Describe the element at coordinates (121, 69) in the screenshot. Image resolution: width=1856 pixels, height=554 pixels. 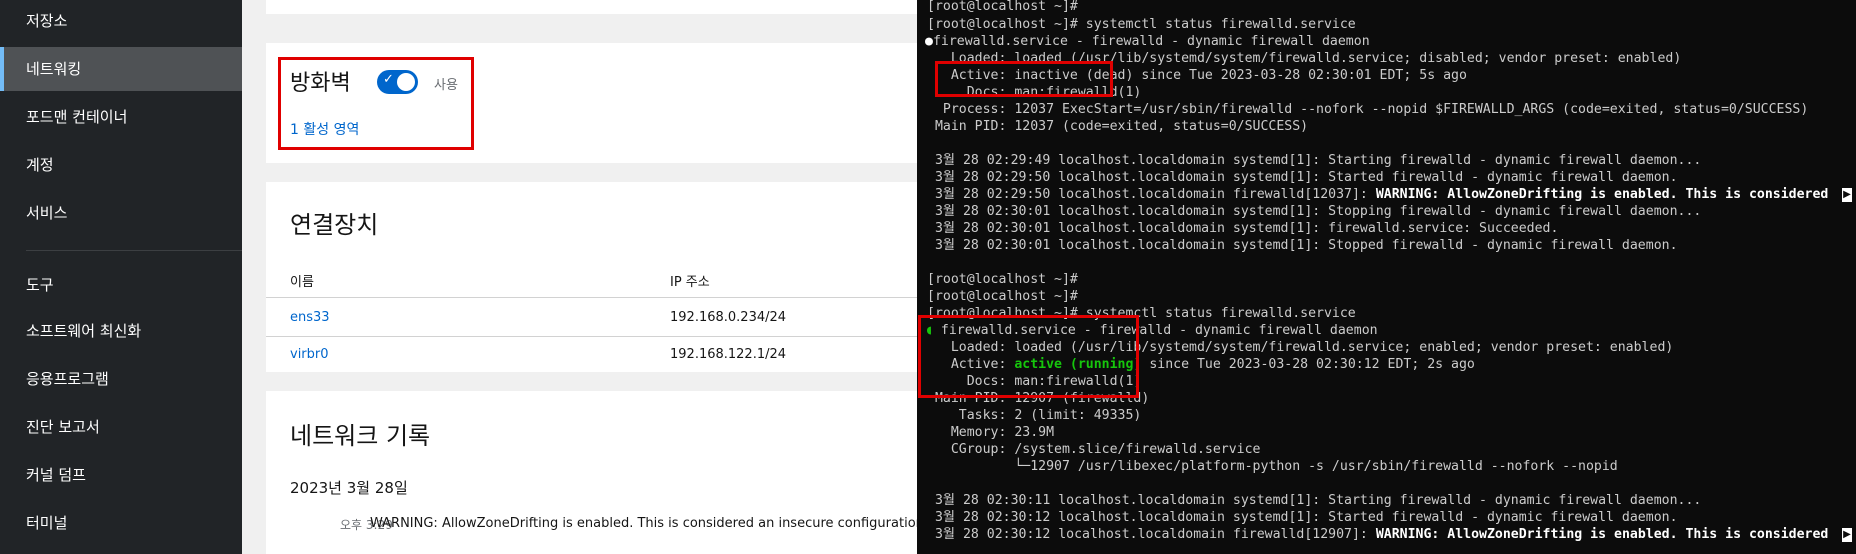
I see `sidebar-item-networking: 네트워킹` at that location.